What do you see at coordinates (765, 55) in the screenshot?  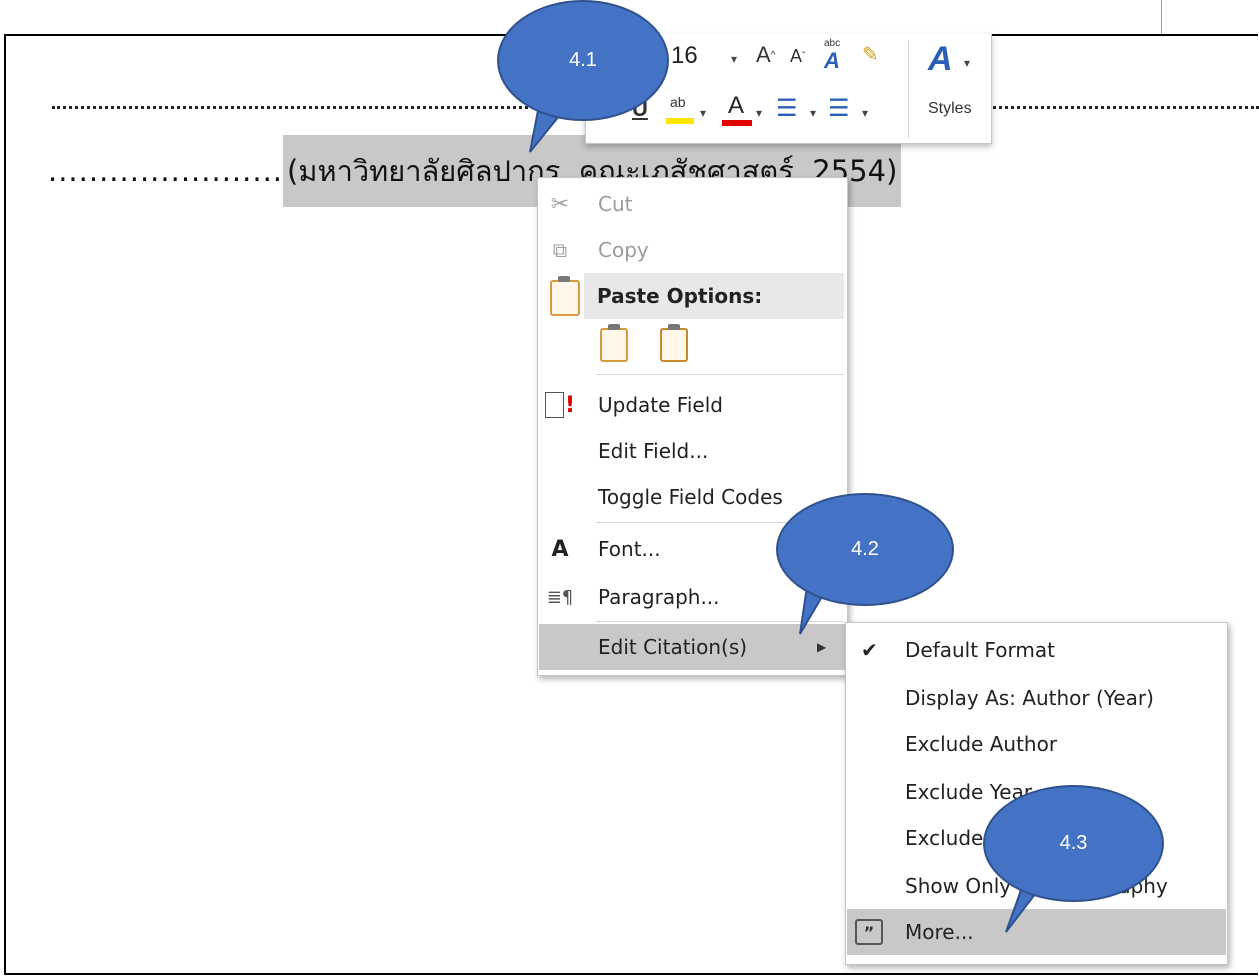 I see `grow-font-icon: A ^` at bounding box center [765, 55].